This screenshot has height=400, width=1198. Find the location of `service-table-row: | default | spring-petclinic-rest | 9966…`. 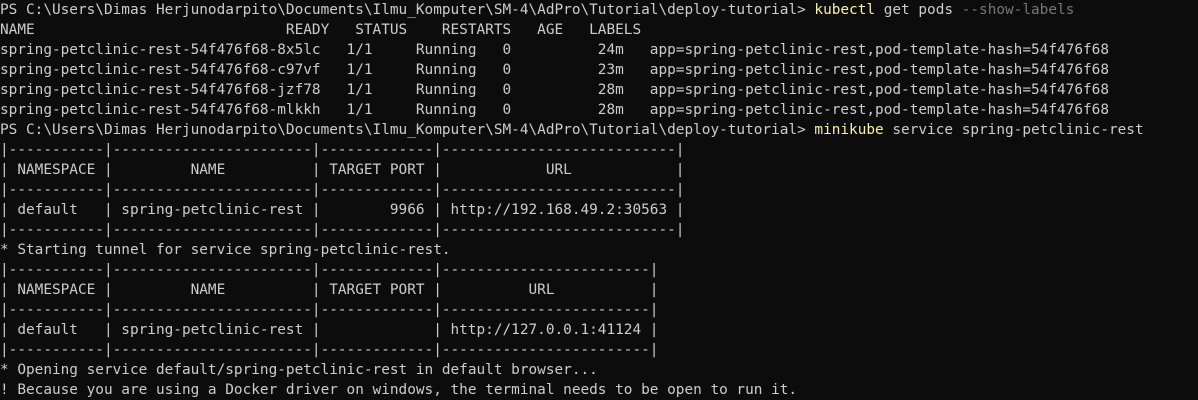

service-table-row: | default | spring-petclinic-rest | 9966… is located at coordinates (342, 210).